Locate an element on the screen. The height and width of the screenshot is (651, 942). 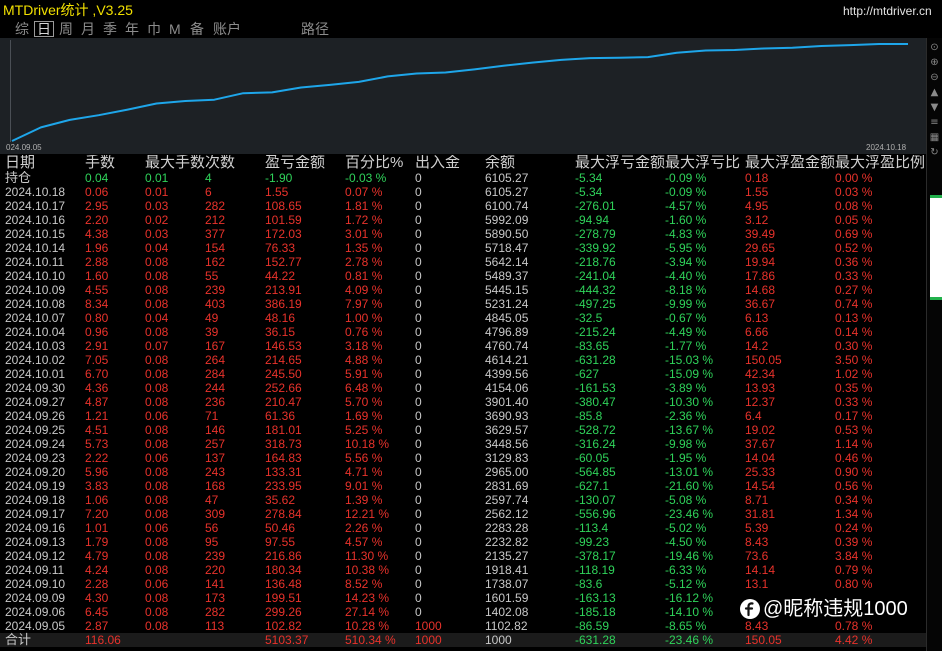
tab-comment: 备 is located at coordinates (197, 29).